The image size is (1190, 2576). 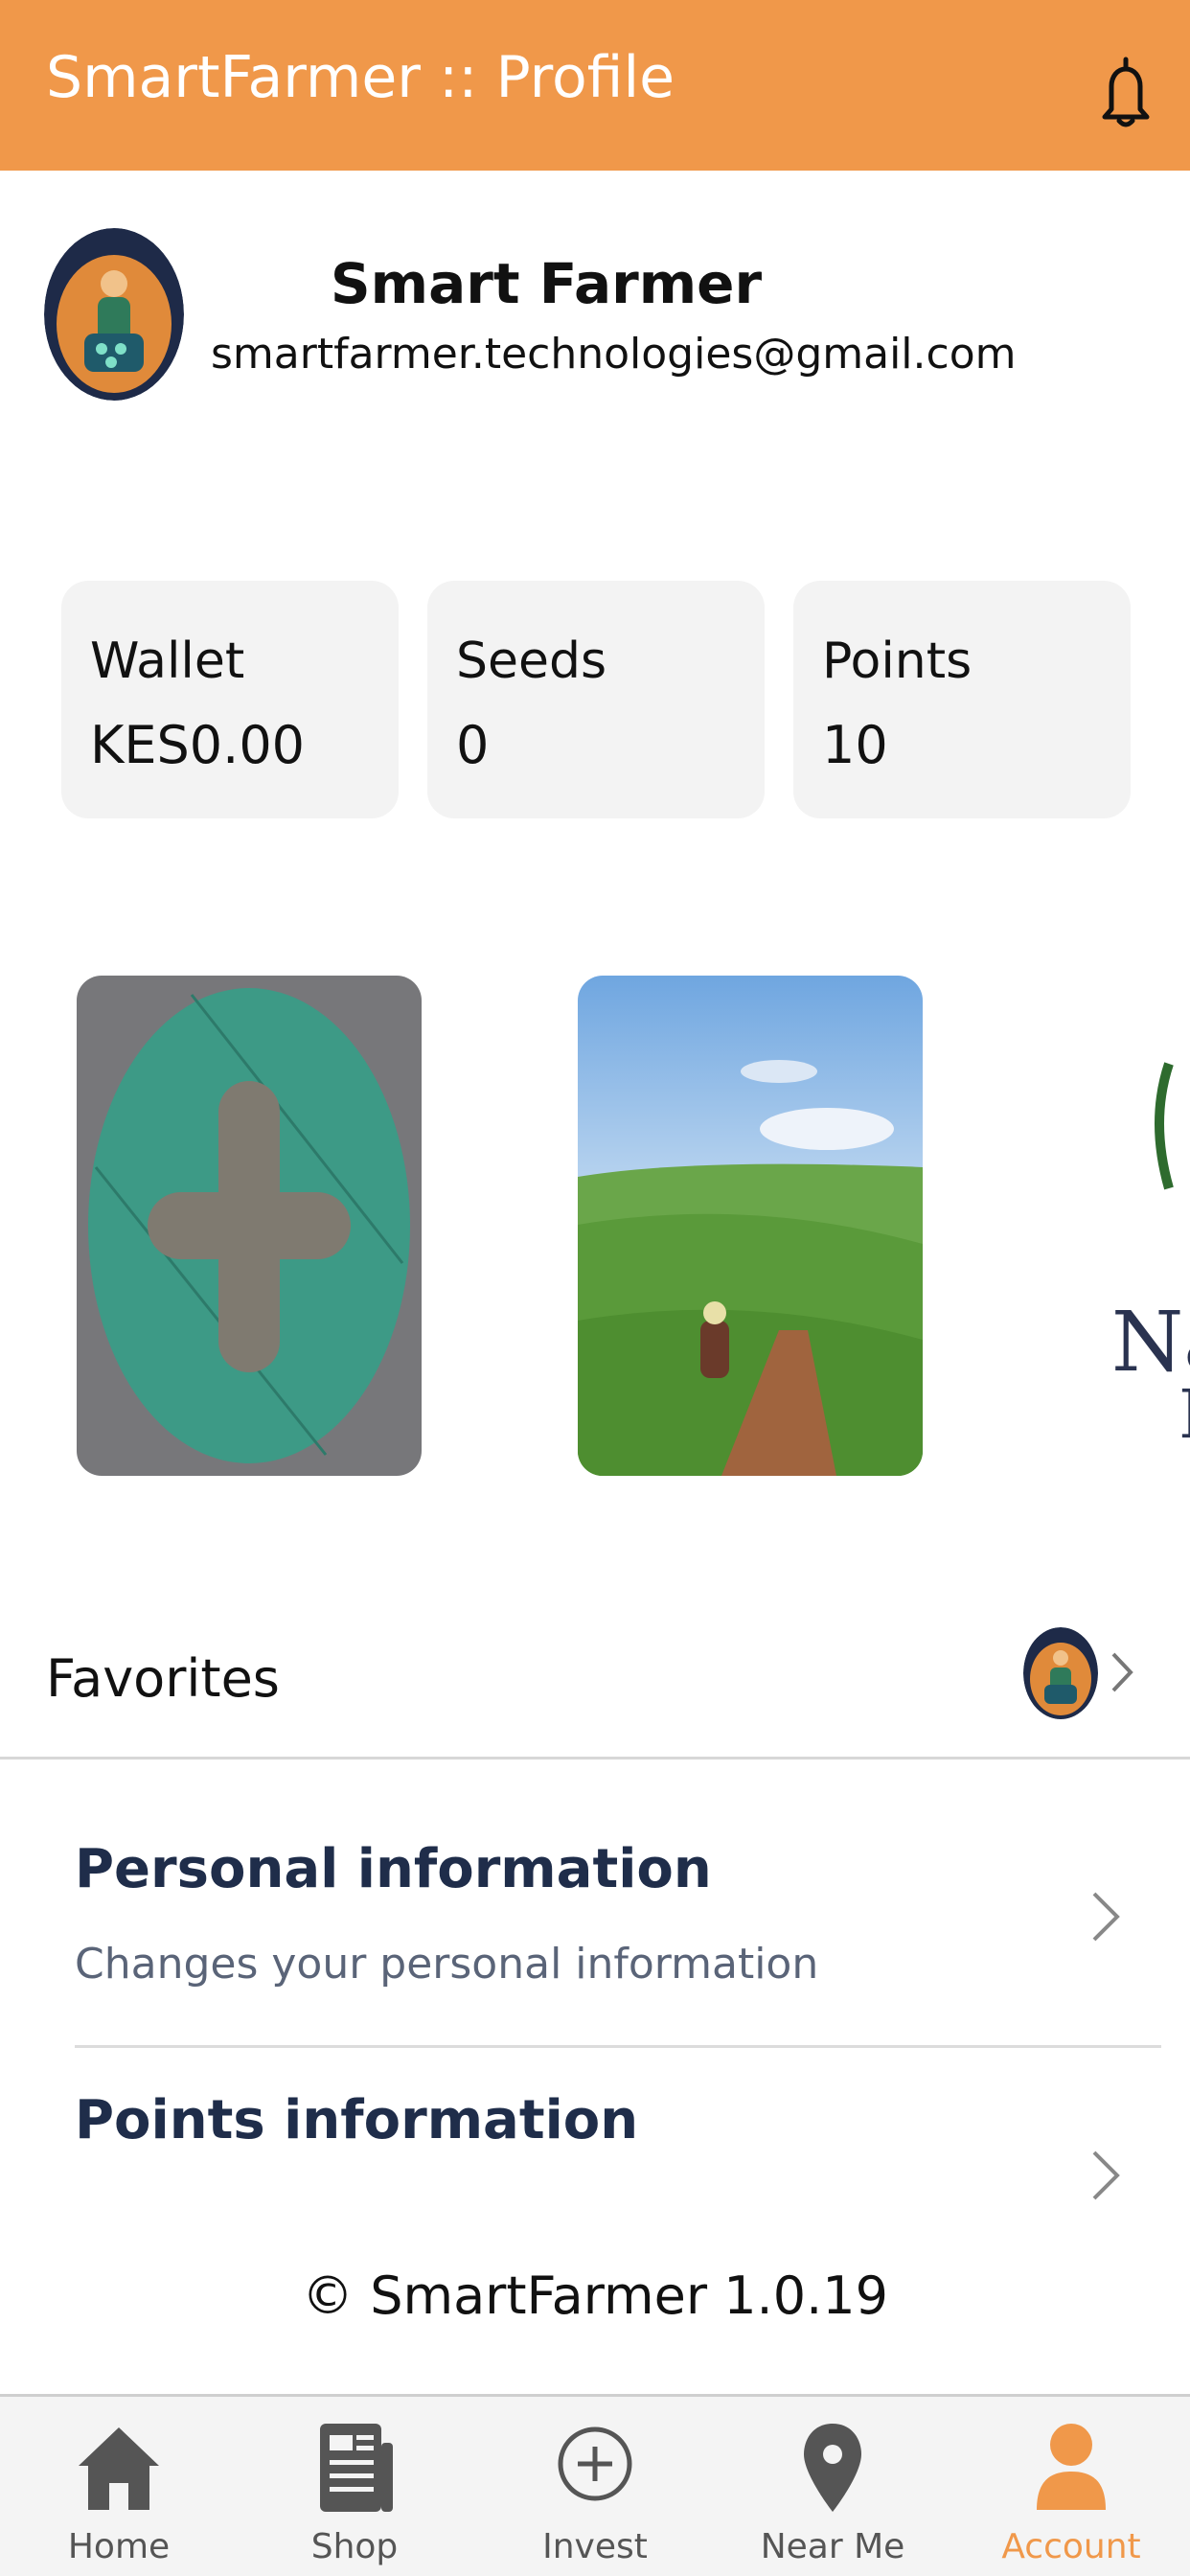 I want to click on farm-photo-banner, so click(x=750, y=1226).